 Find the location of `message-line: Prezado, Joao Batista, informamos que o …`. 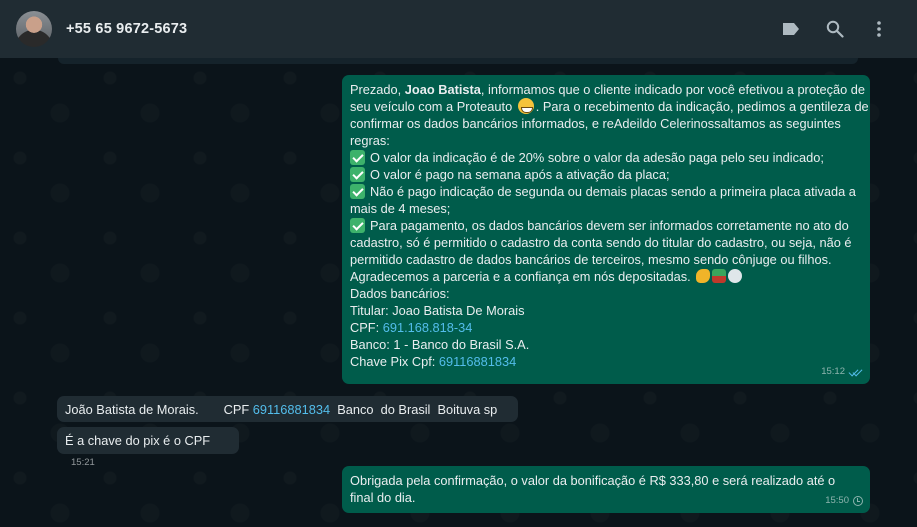

message-line: Prezado, Joao Batista, informamos que o … is located at coordinates (608, 89).